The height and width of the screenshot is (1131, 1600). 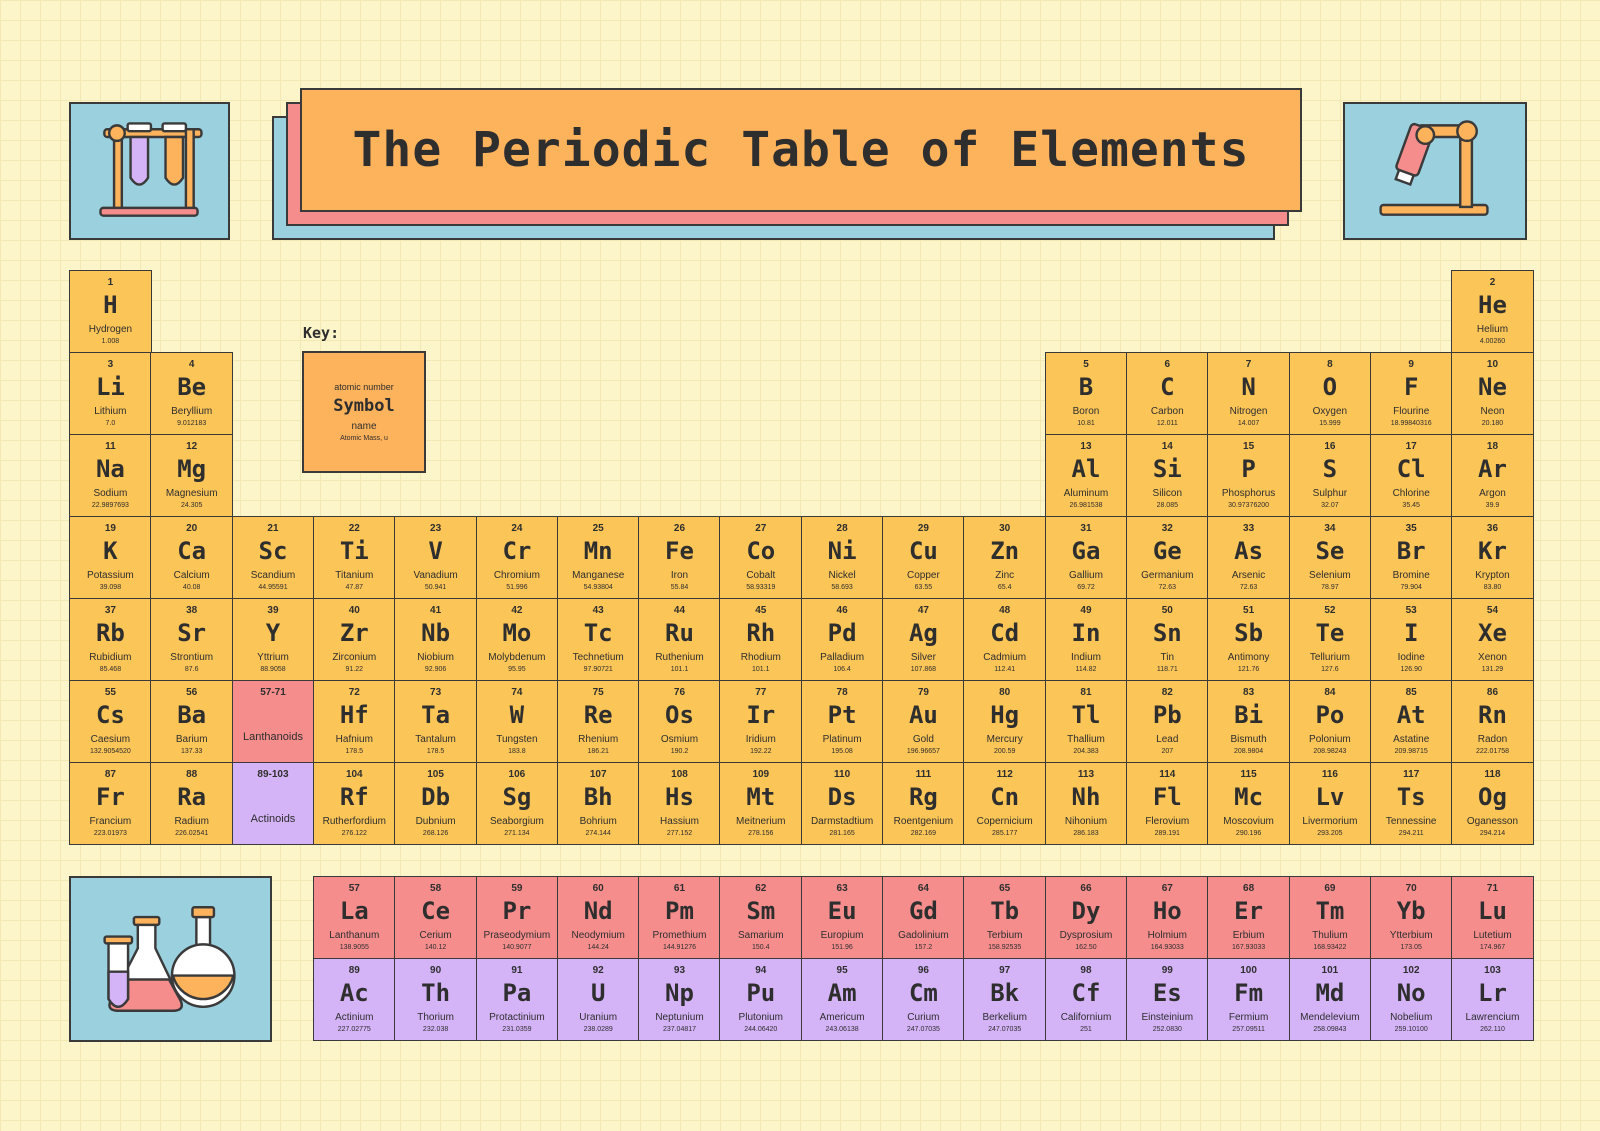 I want to click on element-name: Thorium, so click(x=435, y=1017).